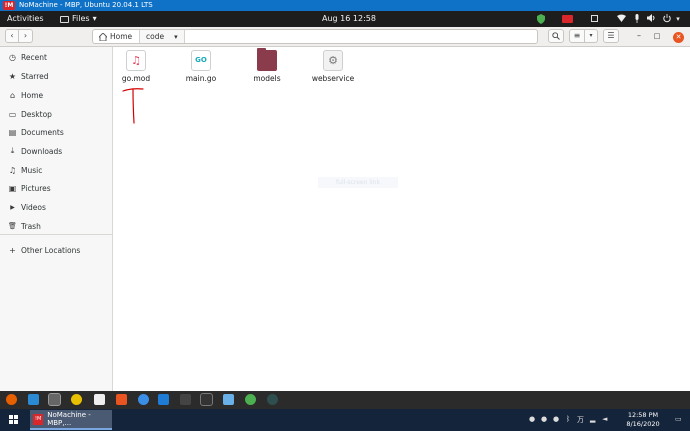 This screenshot has width=690, height=431. Describe the element at coordinates (657, 36) in the screenshot. I see `maximize-button: □` at that location.